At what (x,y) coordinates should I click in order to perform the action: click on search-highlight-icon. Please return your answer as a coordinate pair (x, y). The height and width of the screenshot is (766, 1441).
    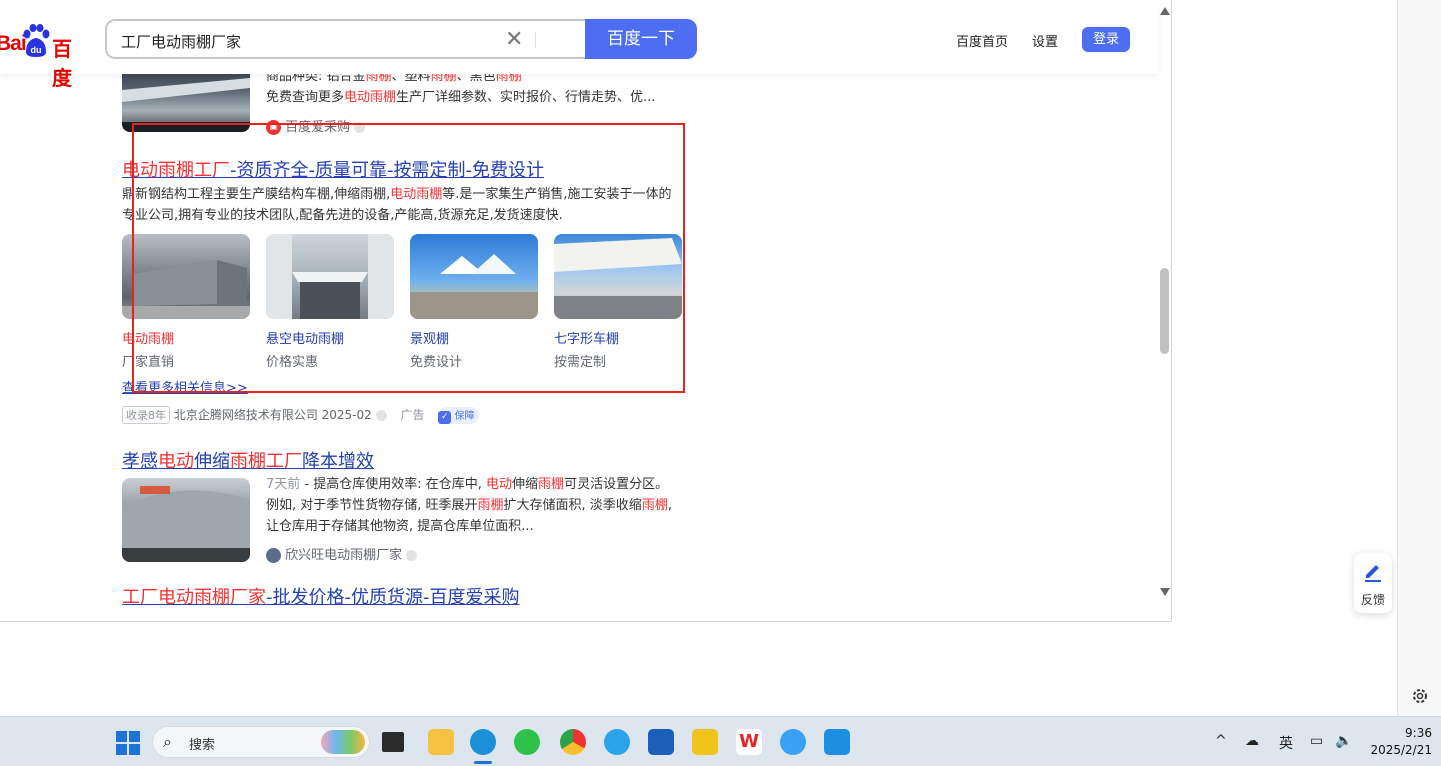
    Looking at the image, I should click on (343, 742).